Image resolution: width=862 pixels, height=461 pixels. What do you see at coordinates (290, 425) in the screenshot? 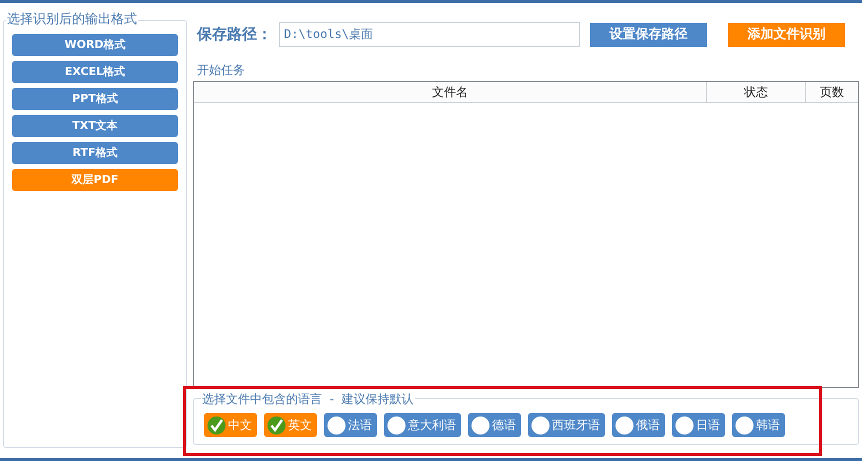
I see `language-toggle: 英文` at bounding box center [290, 425].